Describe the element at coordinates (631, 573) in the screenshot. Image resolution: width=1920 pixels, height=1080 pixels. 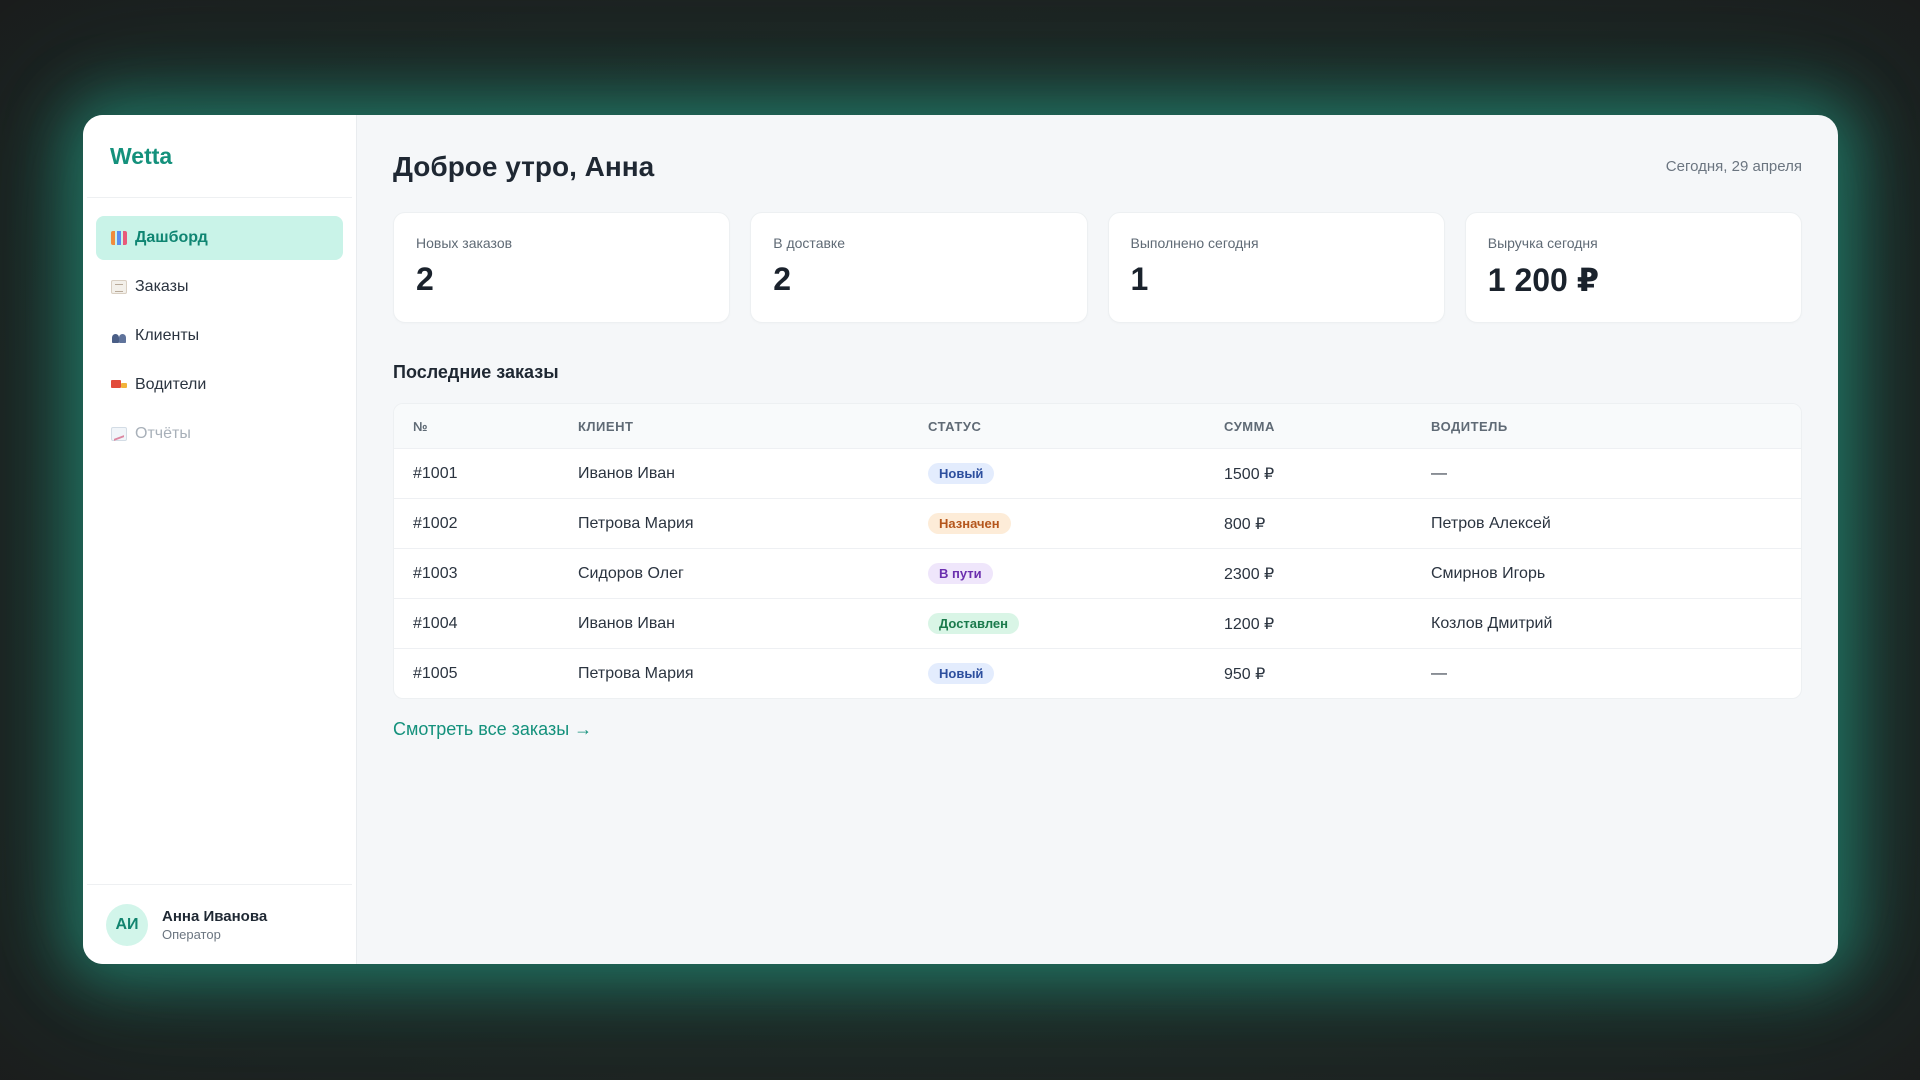
I see `order-client: Сидоров Олег` at that location.